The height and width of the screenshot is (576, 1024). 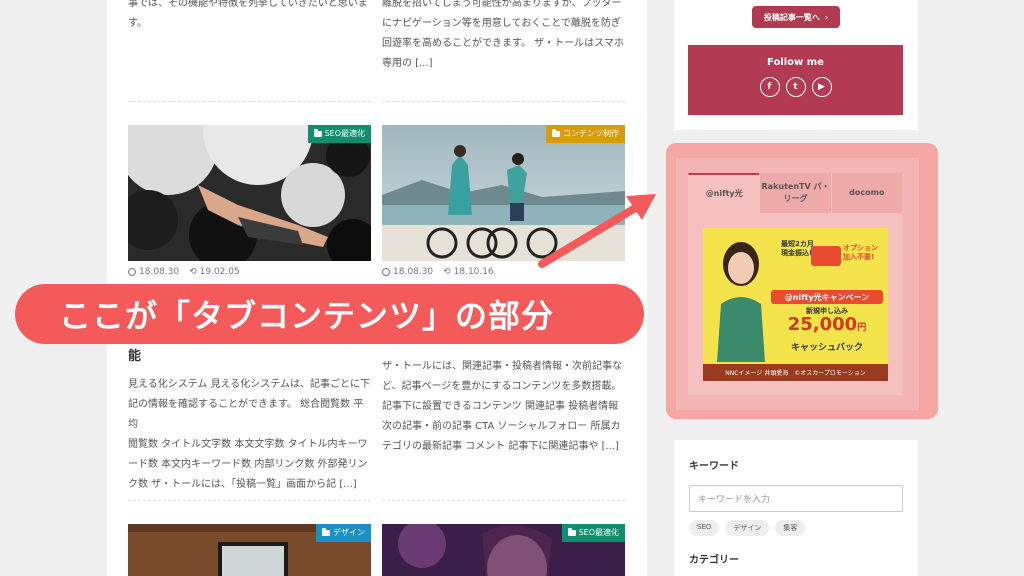 I want to click on youtube-icon: ▶, so click(x=821, y=87).